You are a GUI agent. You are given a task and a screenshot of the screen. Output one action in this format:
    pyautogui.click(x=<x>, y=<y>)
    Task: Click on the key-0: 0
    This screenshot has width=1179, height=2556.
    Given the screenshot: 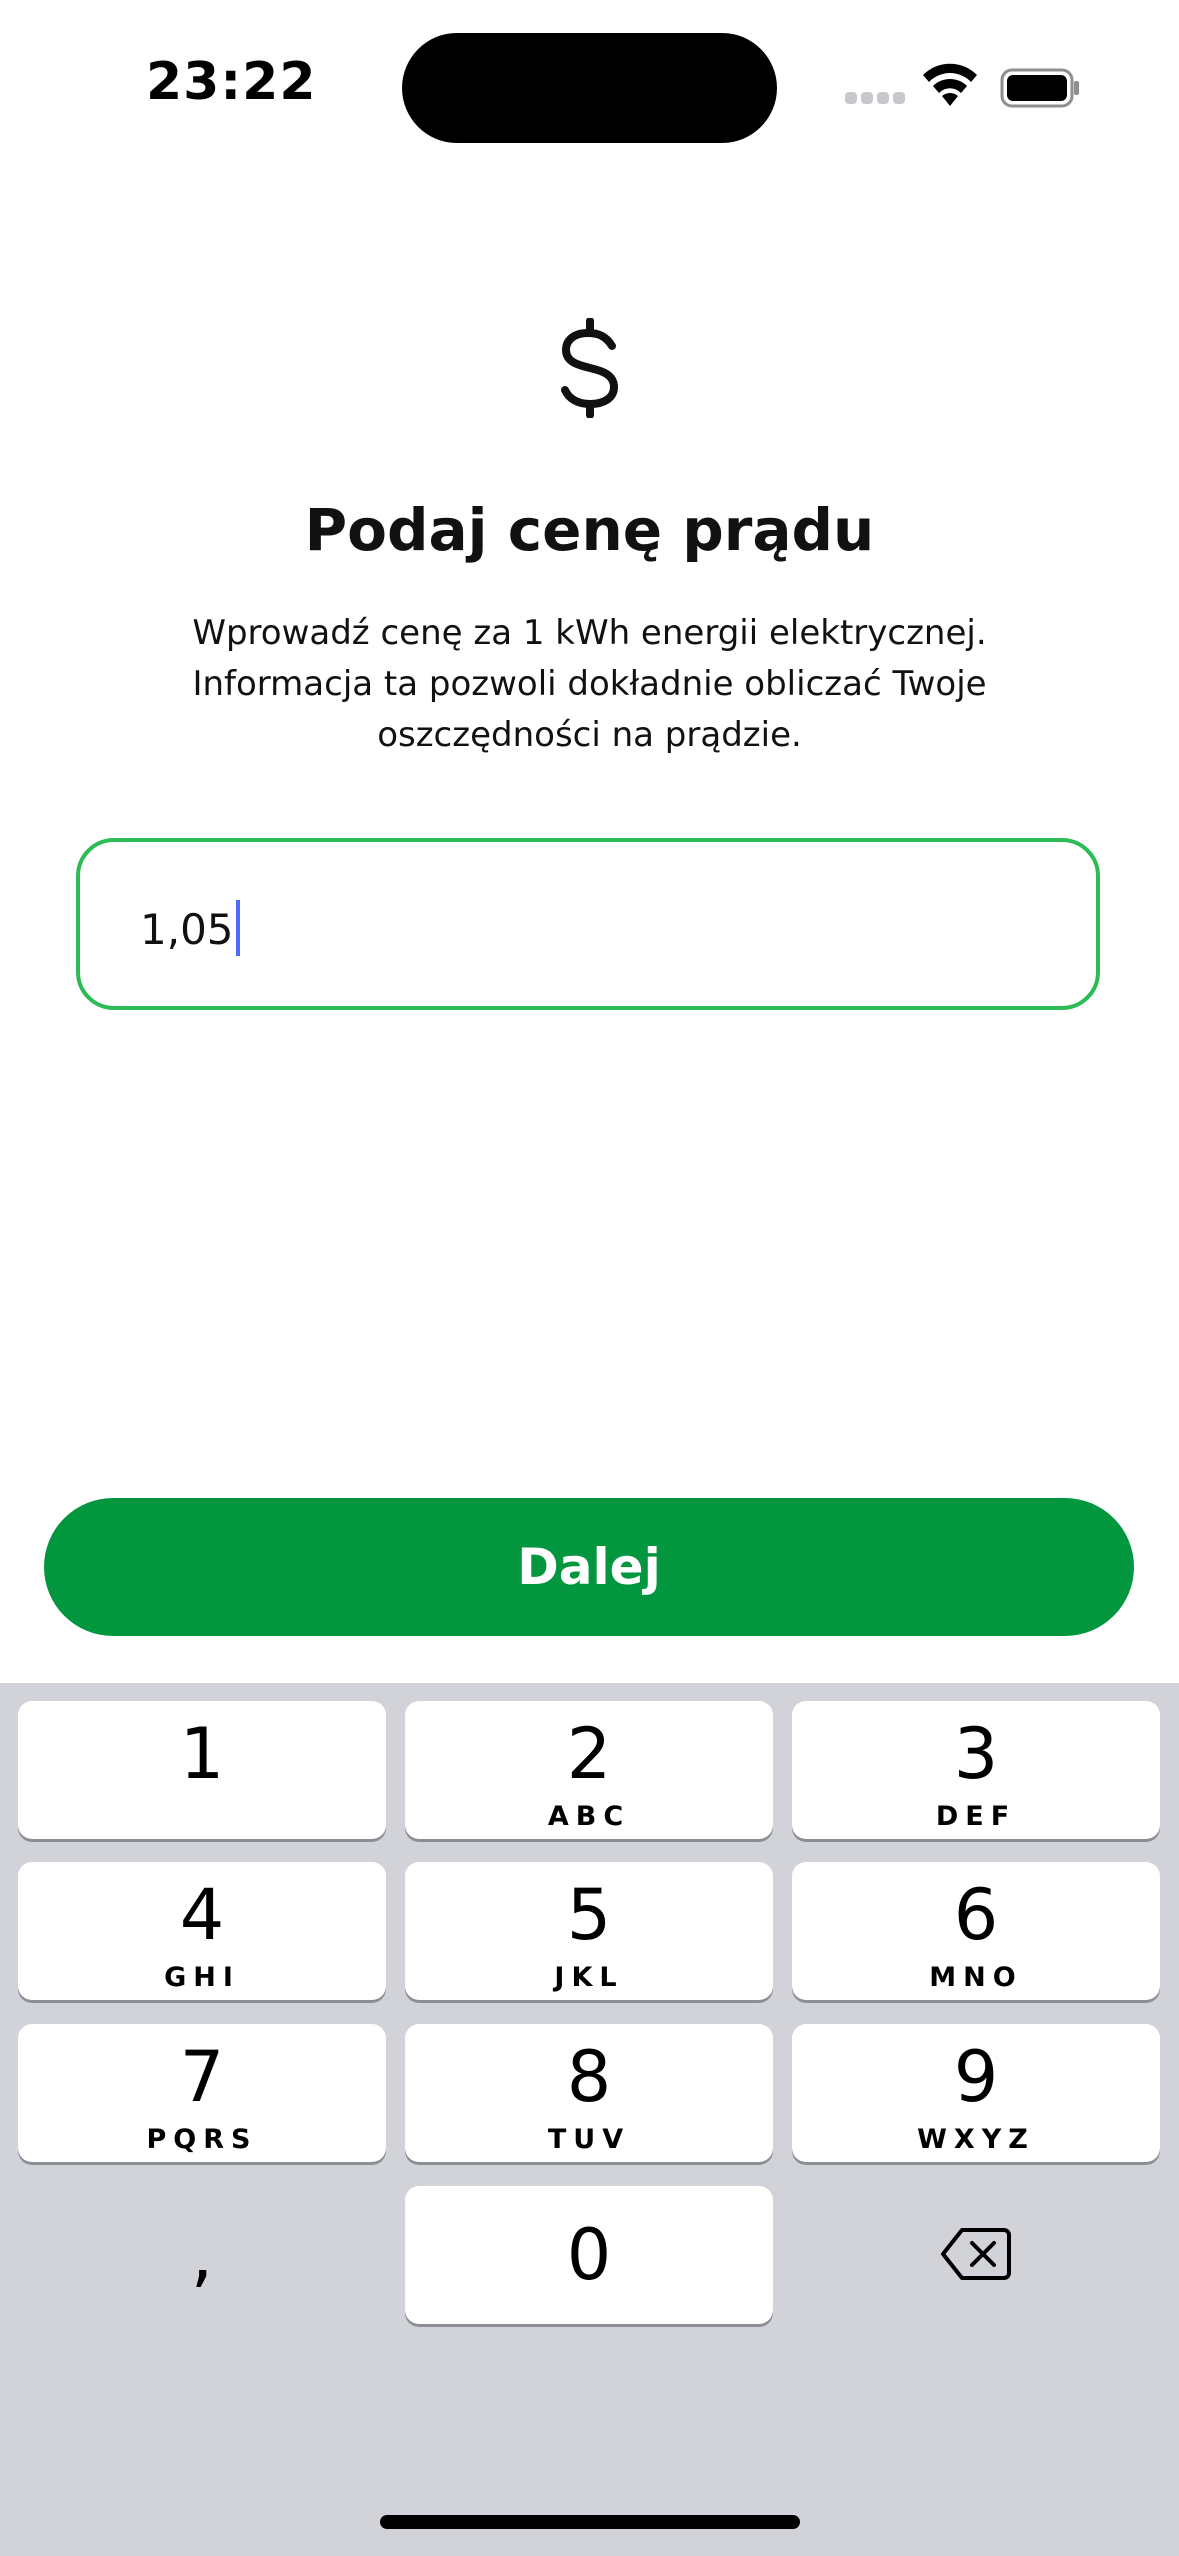 What is the action you would take?
    pyautogui.click(x=589, y=2255)
    